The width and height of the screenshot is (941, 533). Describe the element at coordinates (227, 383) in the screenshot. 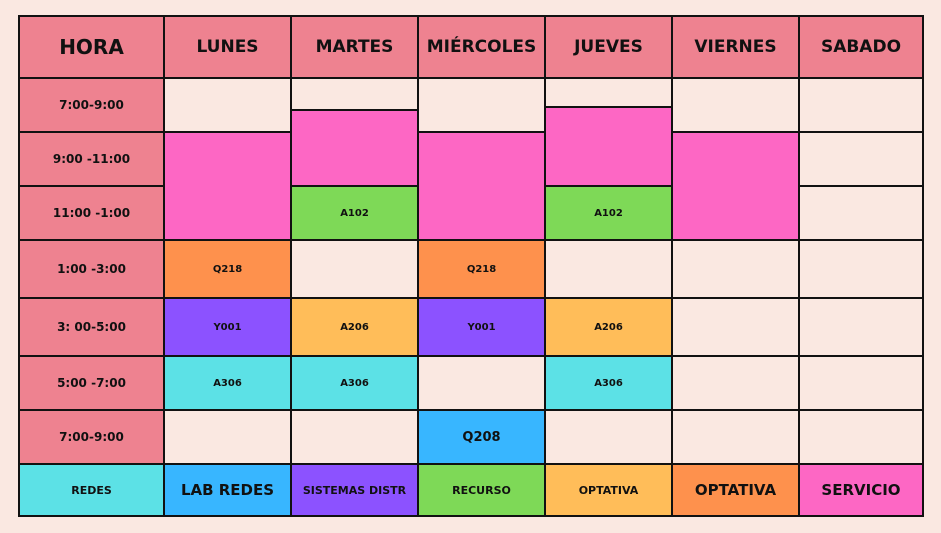

I see `room-lunes-5: A306` at that location.